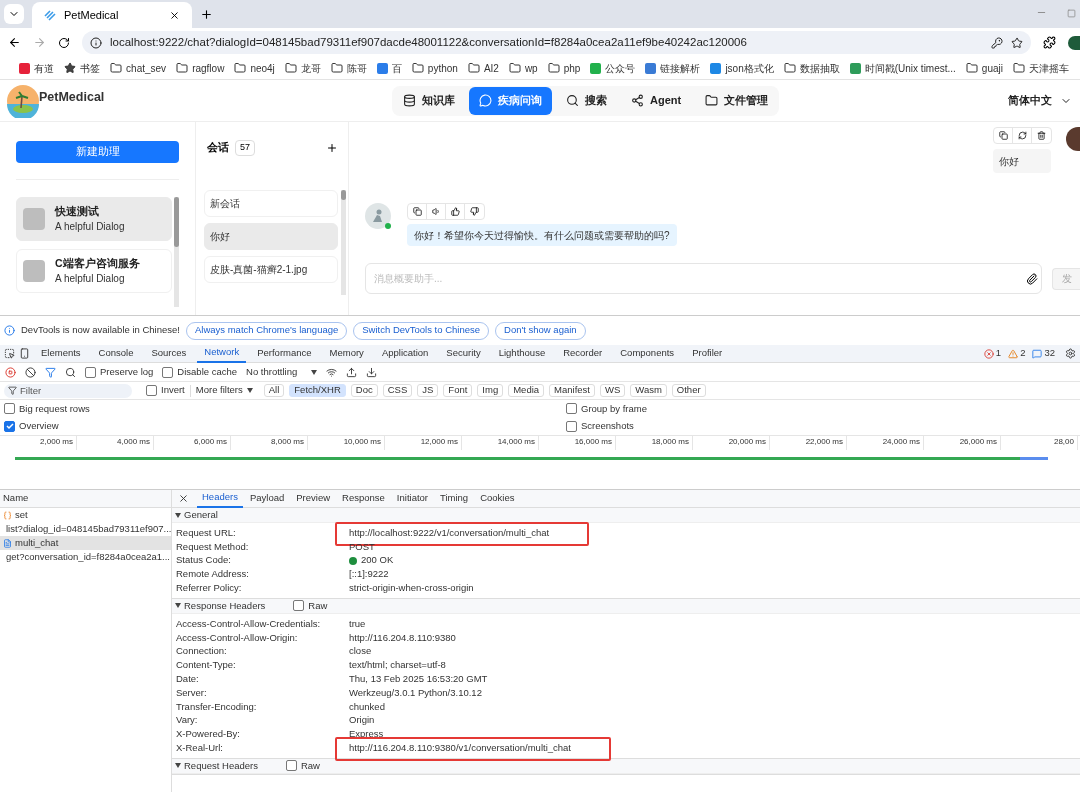 The image size is (1080, 792). What do you see at coordinates (363, 499) in the screenshot?
I see `detail-tab: Response` at bounding box center [363, 499].